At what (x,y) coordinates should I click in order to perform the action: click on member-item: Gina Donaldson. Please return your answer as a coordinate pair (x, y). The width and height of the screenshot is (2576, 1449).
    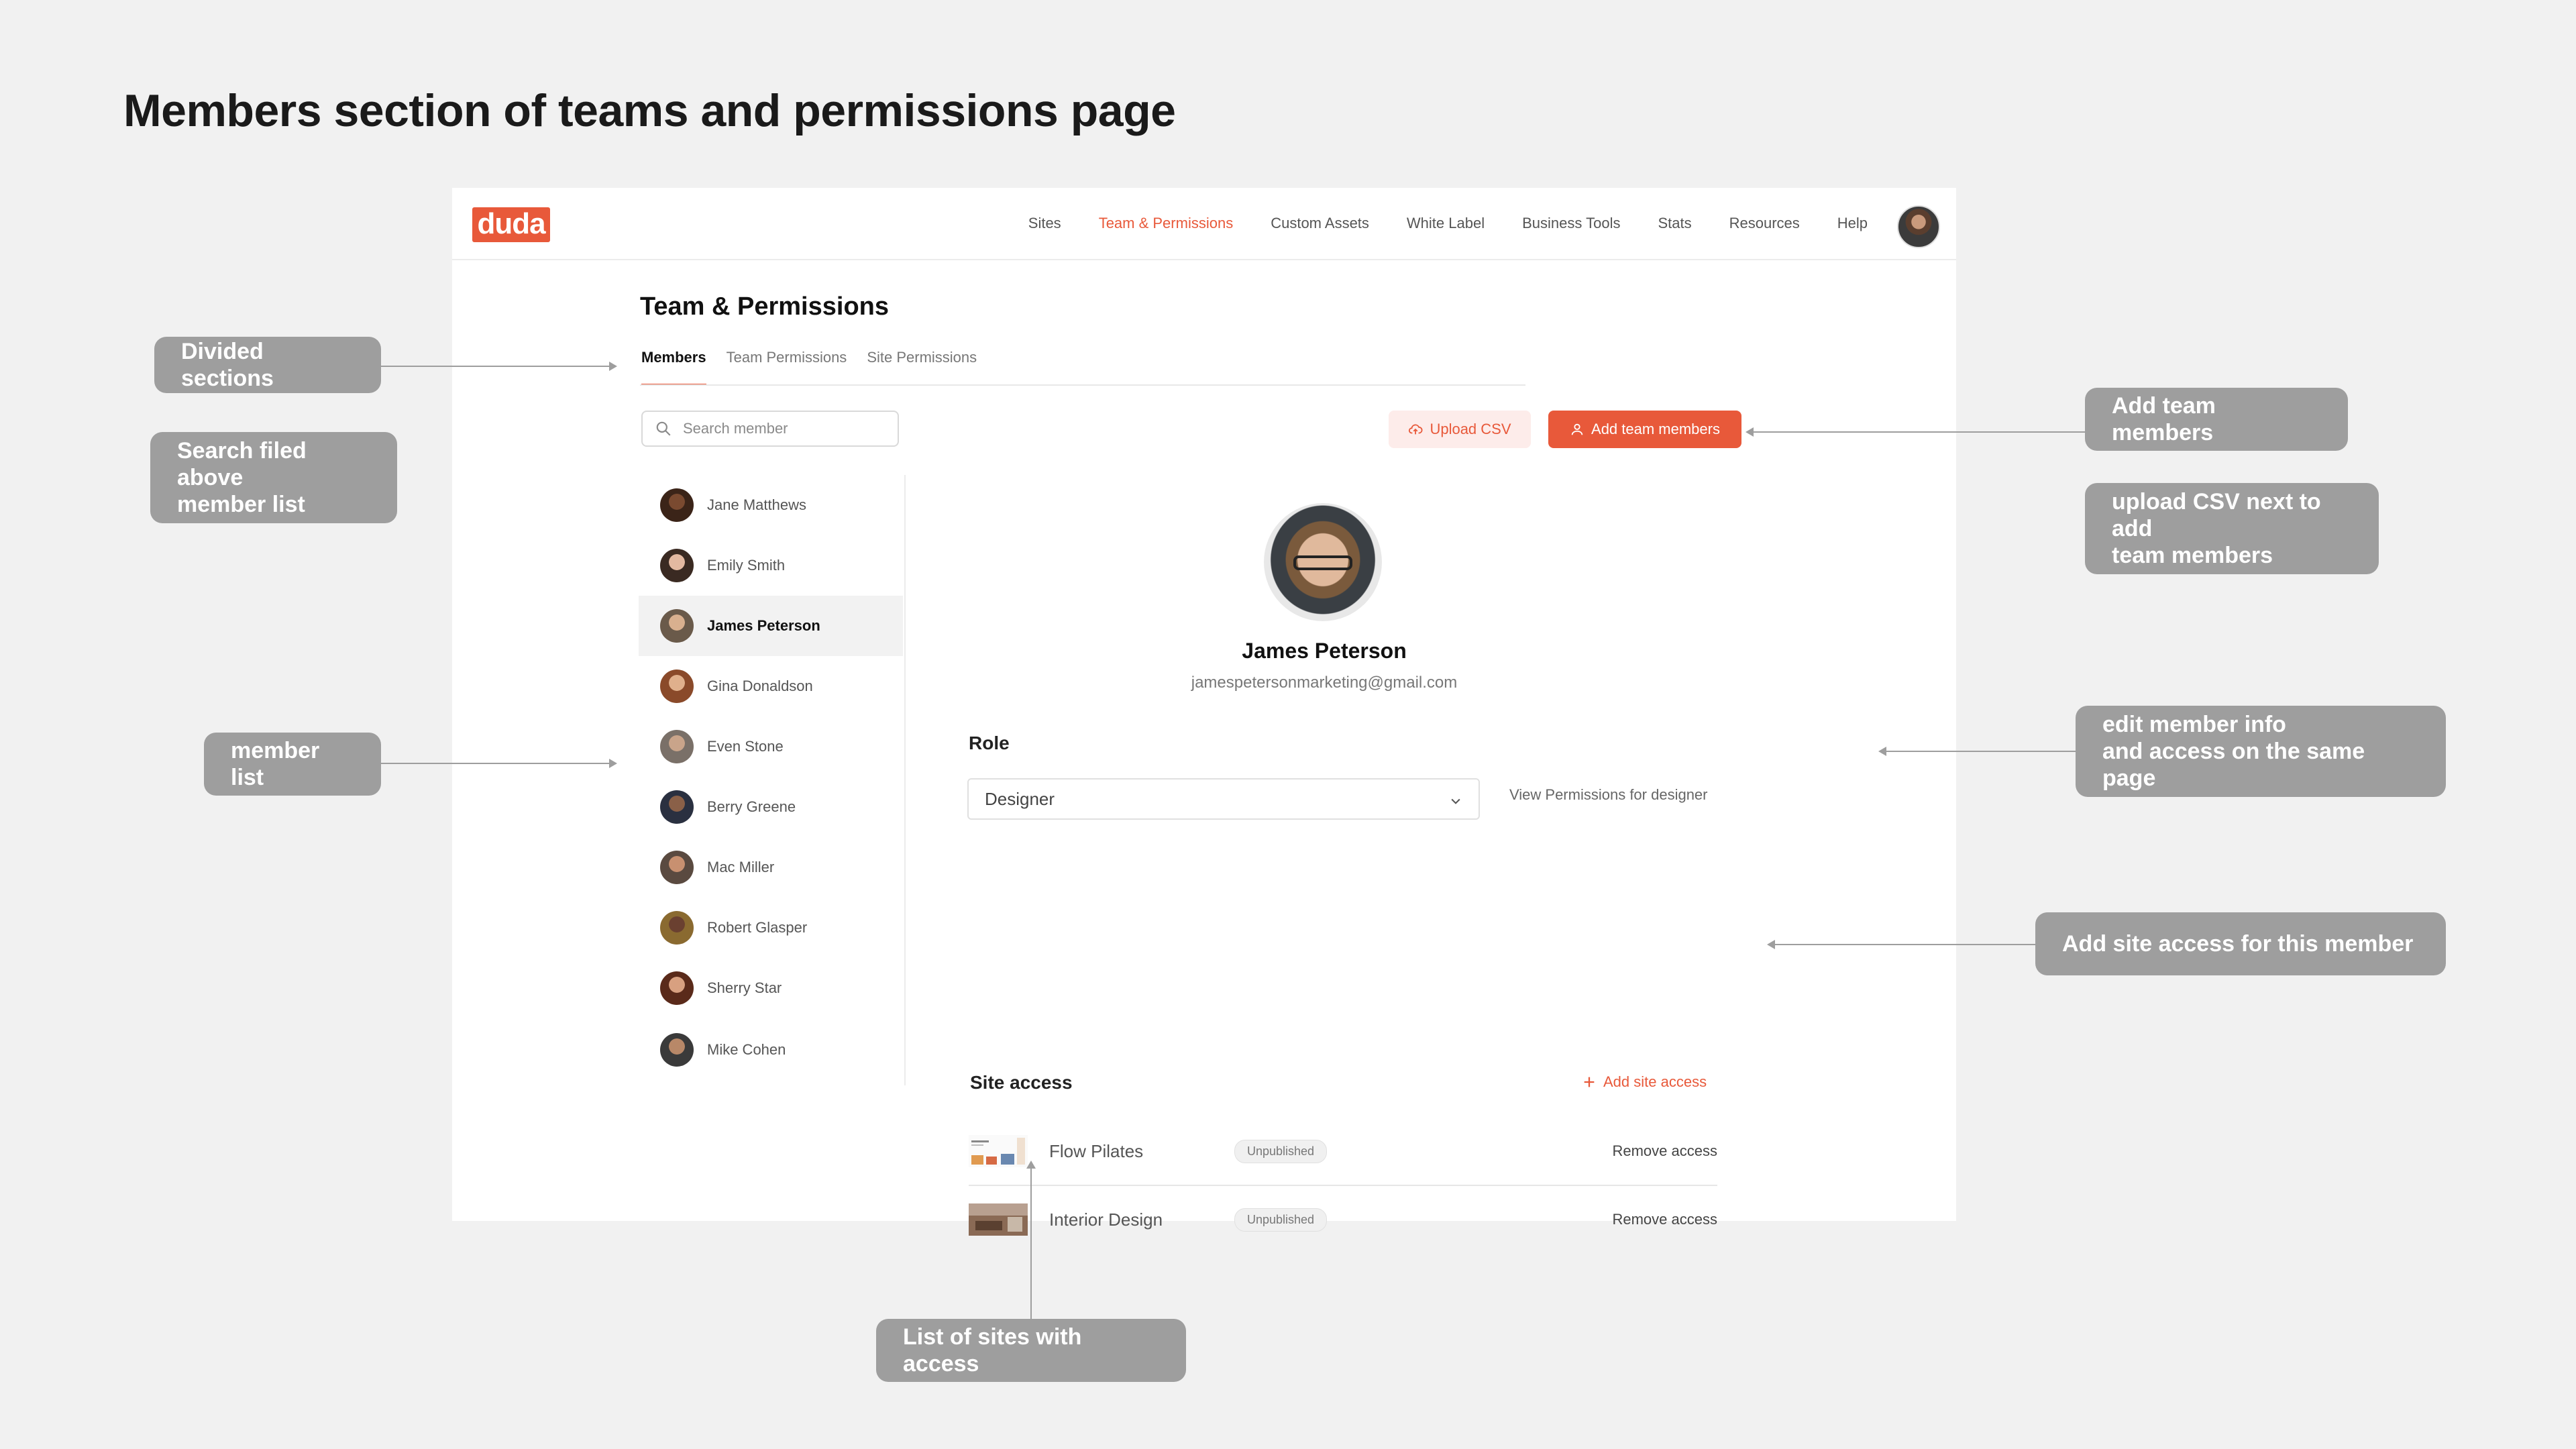
    Looking at the image, I should click on (771, 686).